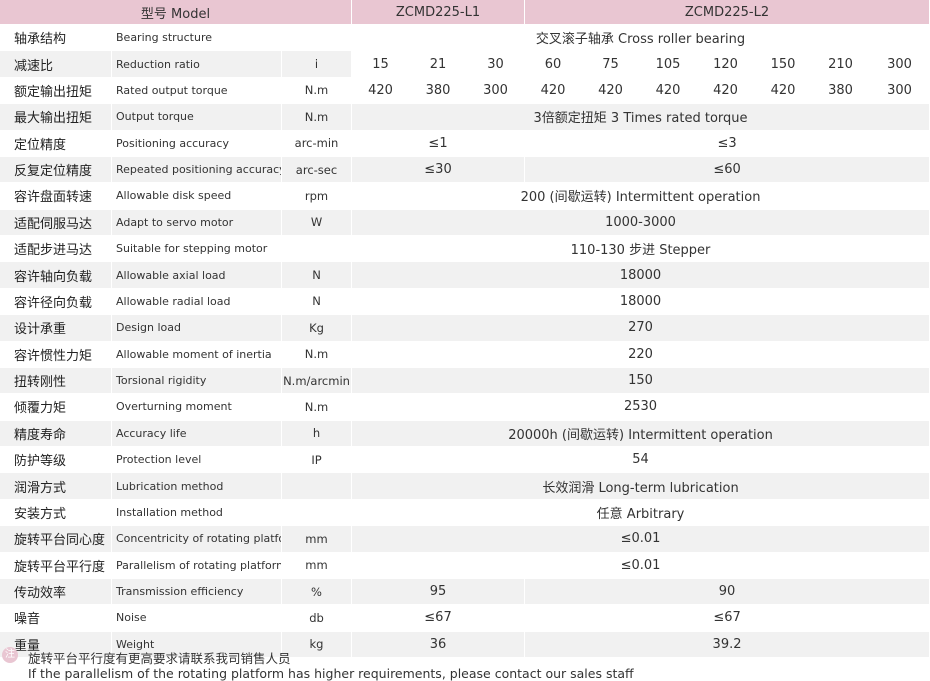 The height and width of the screenshot is (681, 930). I want to click on l2-value: ≤60, so click(727, 170).